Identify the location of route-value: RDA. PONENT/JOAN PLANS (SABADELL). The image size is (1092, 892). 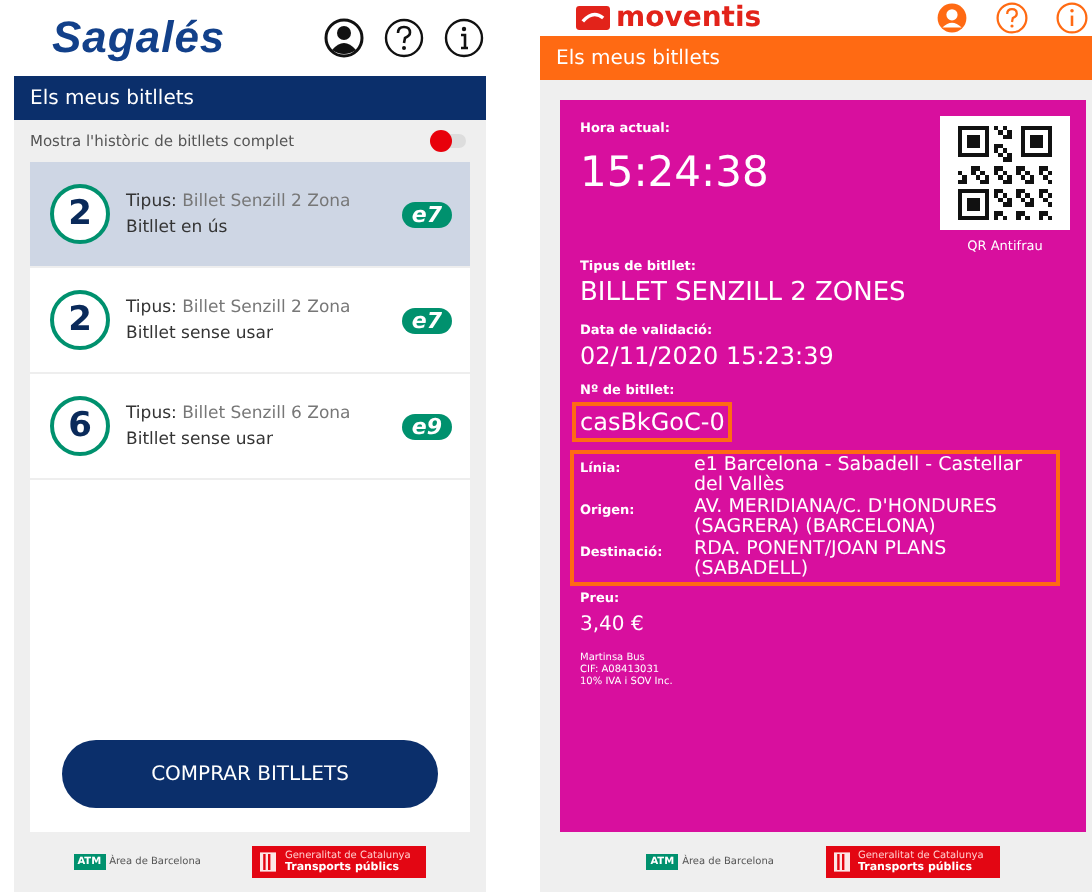
(821, 560).